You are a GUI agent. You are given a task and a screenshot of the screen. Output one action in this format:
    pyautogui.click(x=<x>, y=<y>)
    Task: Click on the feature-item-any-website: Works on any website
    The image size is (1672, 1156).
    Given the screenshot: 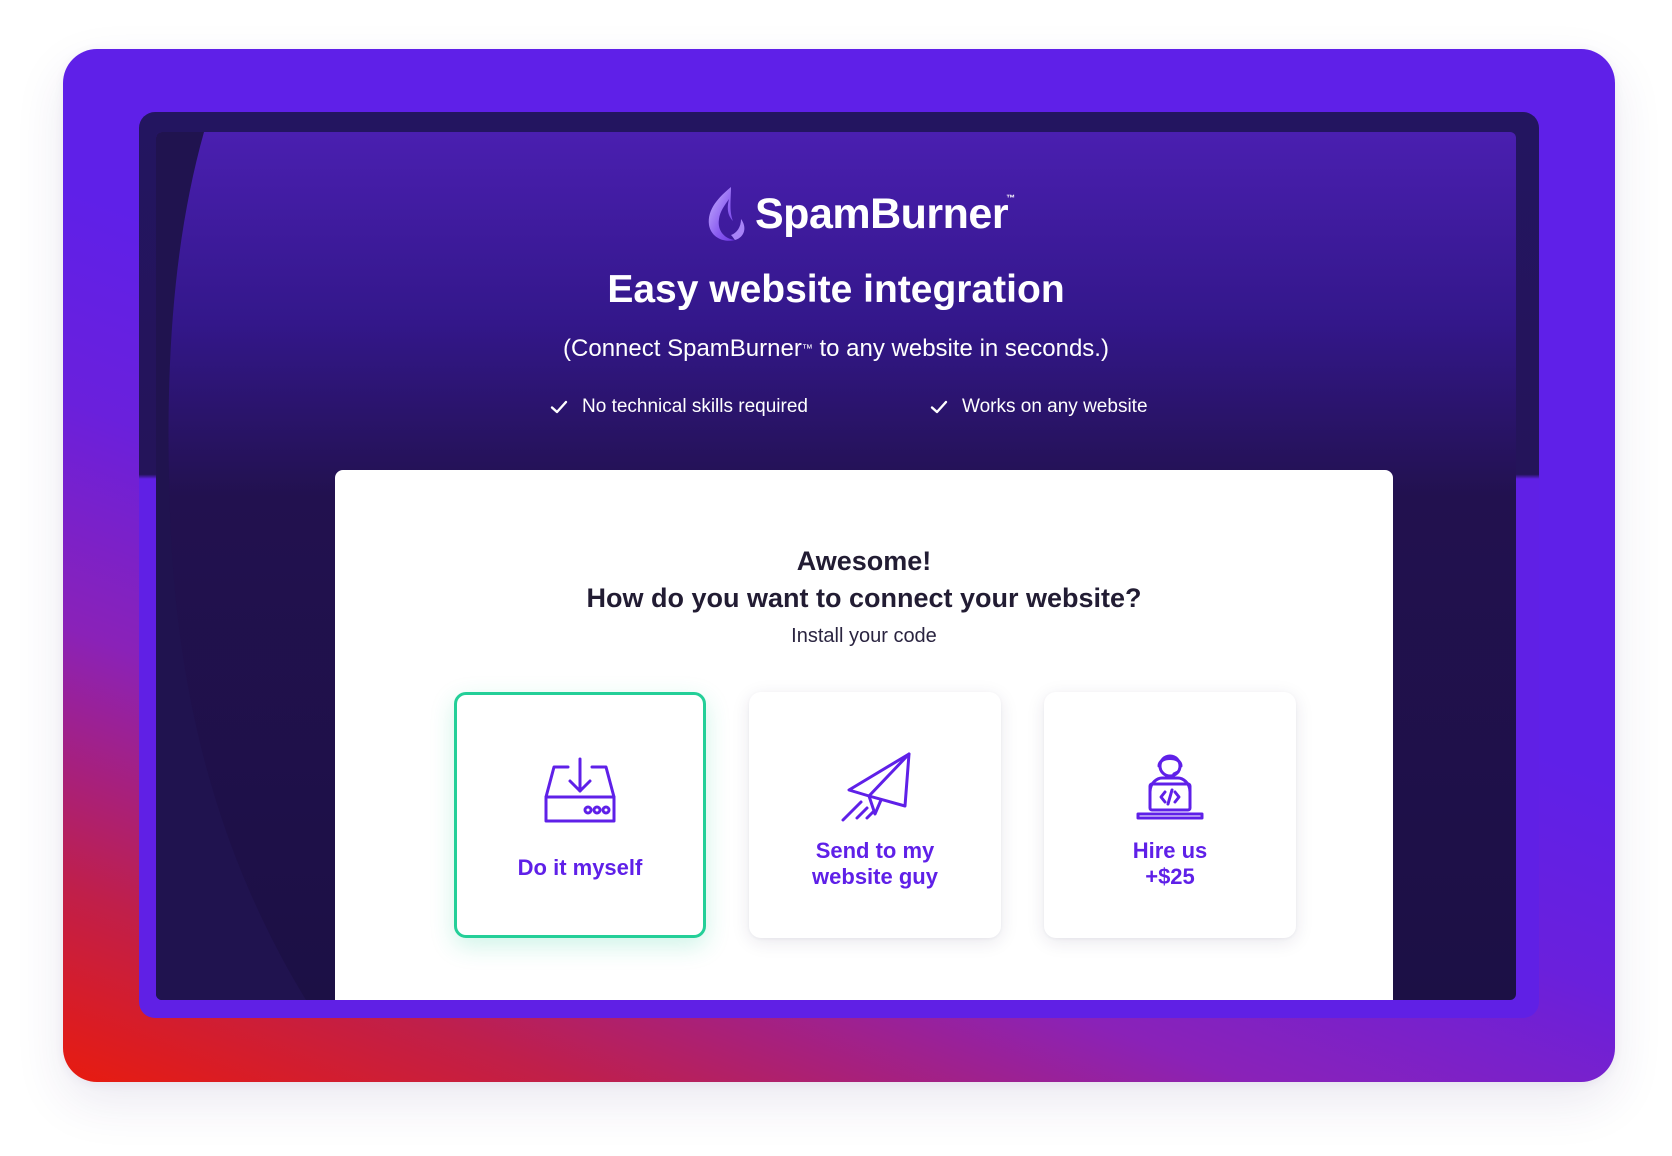 What is the action you would take?
    pyautogui.click(x=1039, y=407)
    